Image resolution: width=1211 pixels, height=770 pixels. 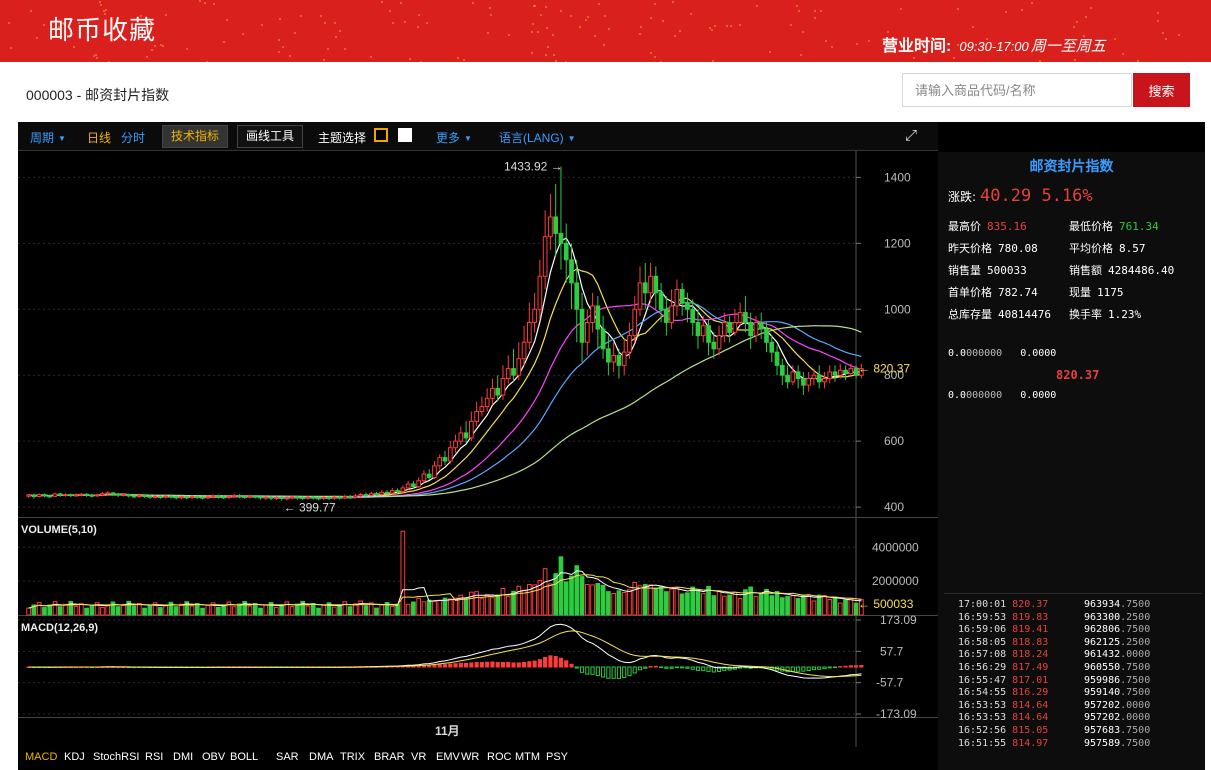 What do you see at coordinates (1030, 693) in the screenshot?
I see `trade-price: 816.29` at bounding box center [1030, 693].